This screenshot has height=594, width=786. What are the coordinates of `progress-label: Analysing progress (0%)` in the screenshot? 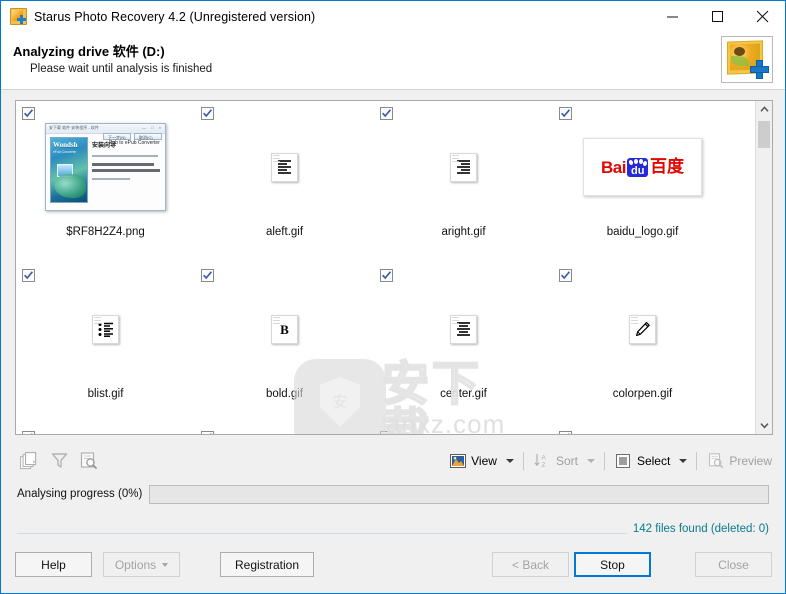 It's located at (80, 494).